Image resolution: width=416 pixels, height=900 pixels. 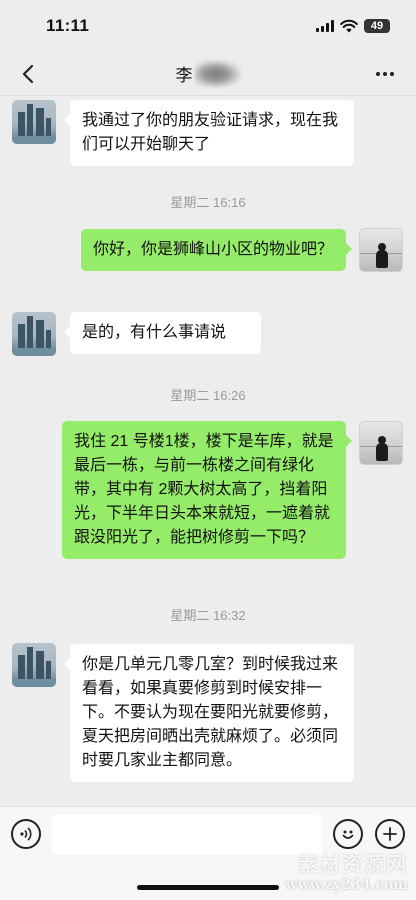 What do you see at coordinates (349, 26) in the screenshot?
I see `wifi-icon` at bounding box center [349, 26].